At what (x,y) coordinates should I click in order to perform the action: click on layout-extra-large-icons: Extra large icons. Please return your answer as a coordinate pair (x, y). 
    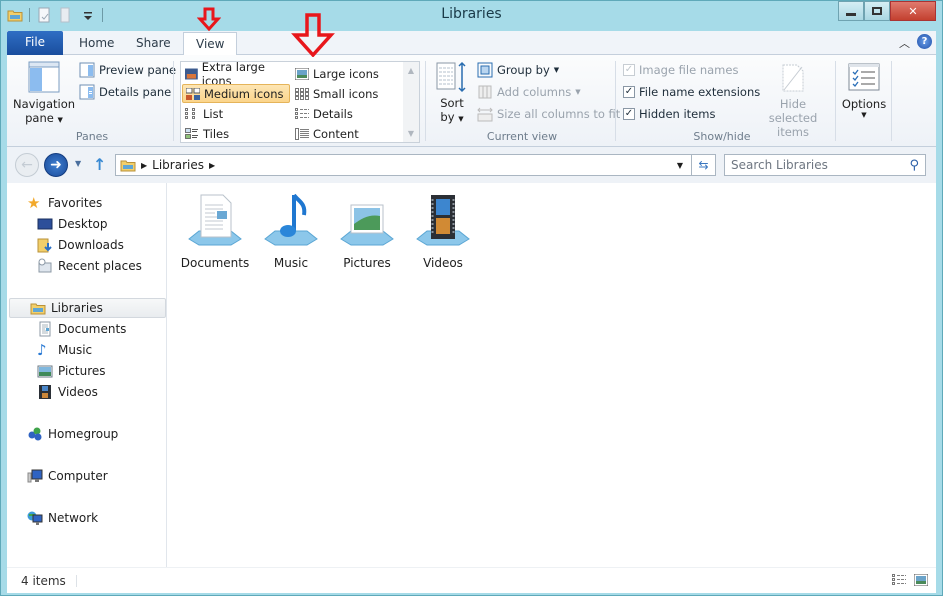
    Looking at the image, I should click on (236, 74).